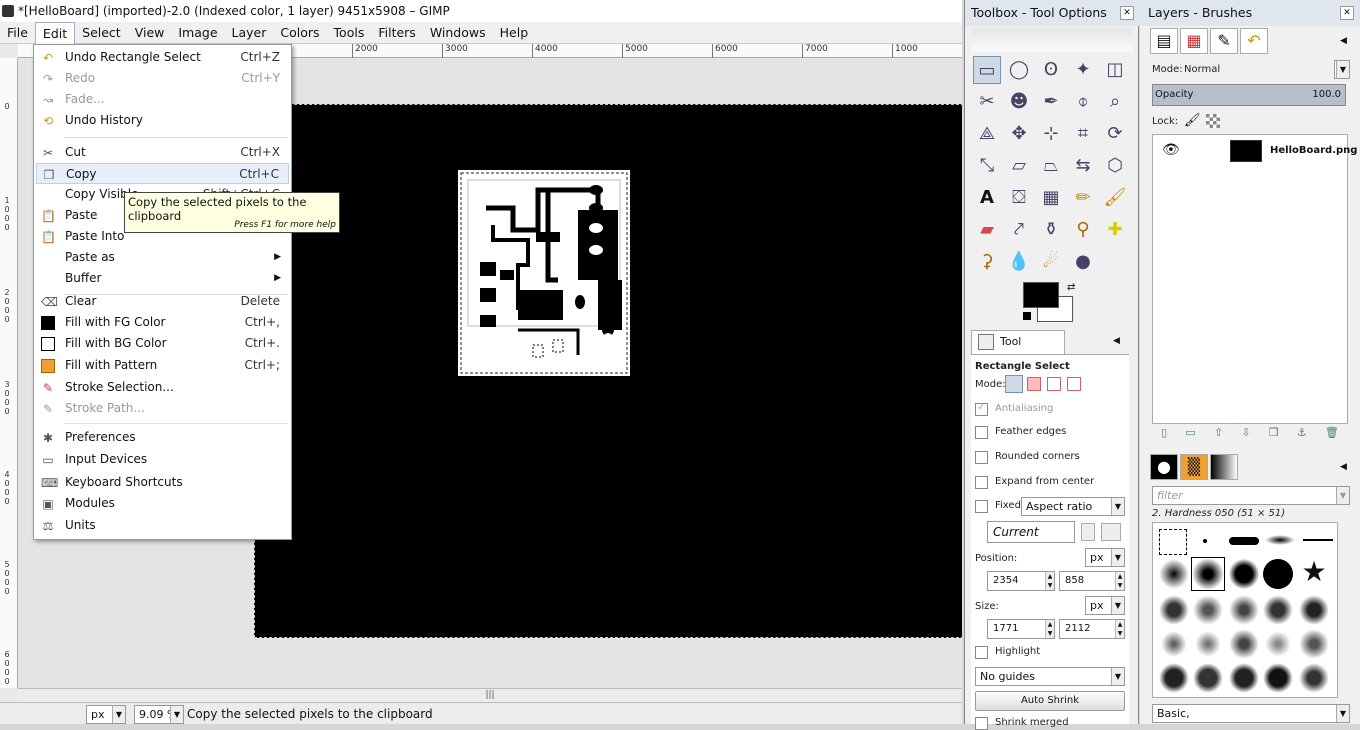 The height and width of the screenshot is (730, 1360). What do you see at coordinates (1019, 134) in the screenshot?
I see `move-tool-icon: ✥` at bounding box center [1019, 134].